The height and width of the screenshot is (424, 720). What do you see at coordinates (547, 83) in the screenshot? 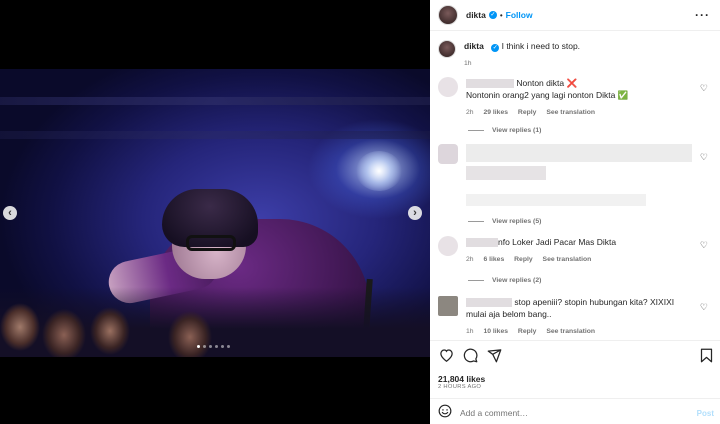
I see `comment-text: Nonton dikta ❌` at bounding box center [547, 83].